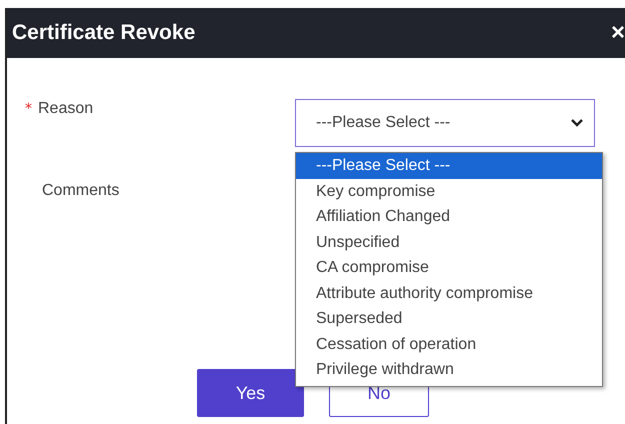 This screenshot has width=625, height=424. I want to click on dropdown-option: Key compromise, so click(449, 191).